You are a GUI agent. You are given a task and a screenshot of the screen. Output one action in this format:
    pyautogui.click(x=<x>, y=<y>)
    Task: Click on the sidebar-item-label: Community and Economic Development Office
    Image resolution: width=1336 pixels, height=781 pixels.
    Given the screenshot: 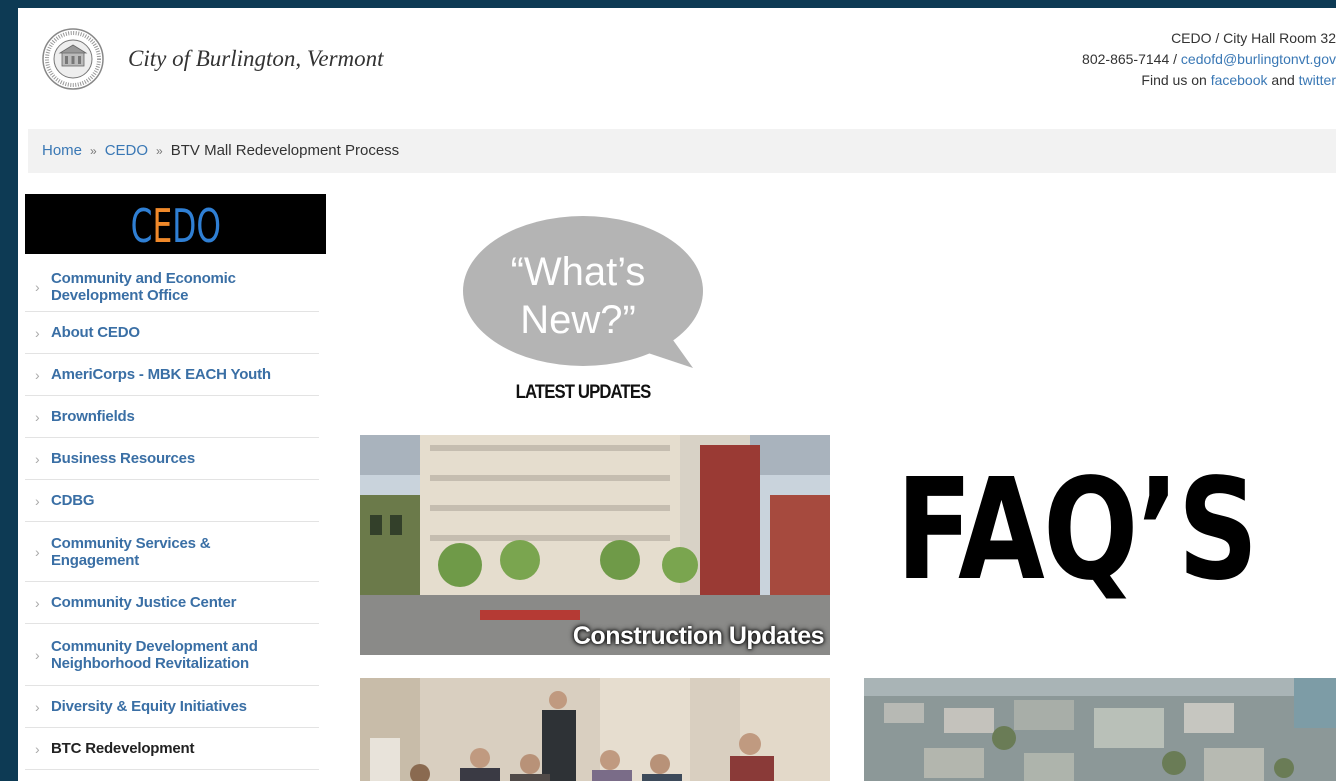 What is the action you would take?
    pyautogui.click(x=143, y=287)
    